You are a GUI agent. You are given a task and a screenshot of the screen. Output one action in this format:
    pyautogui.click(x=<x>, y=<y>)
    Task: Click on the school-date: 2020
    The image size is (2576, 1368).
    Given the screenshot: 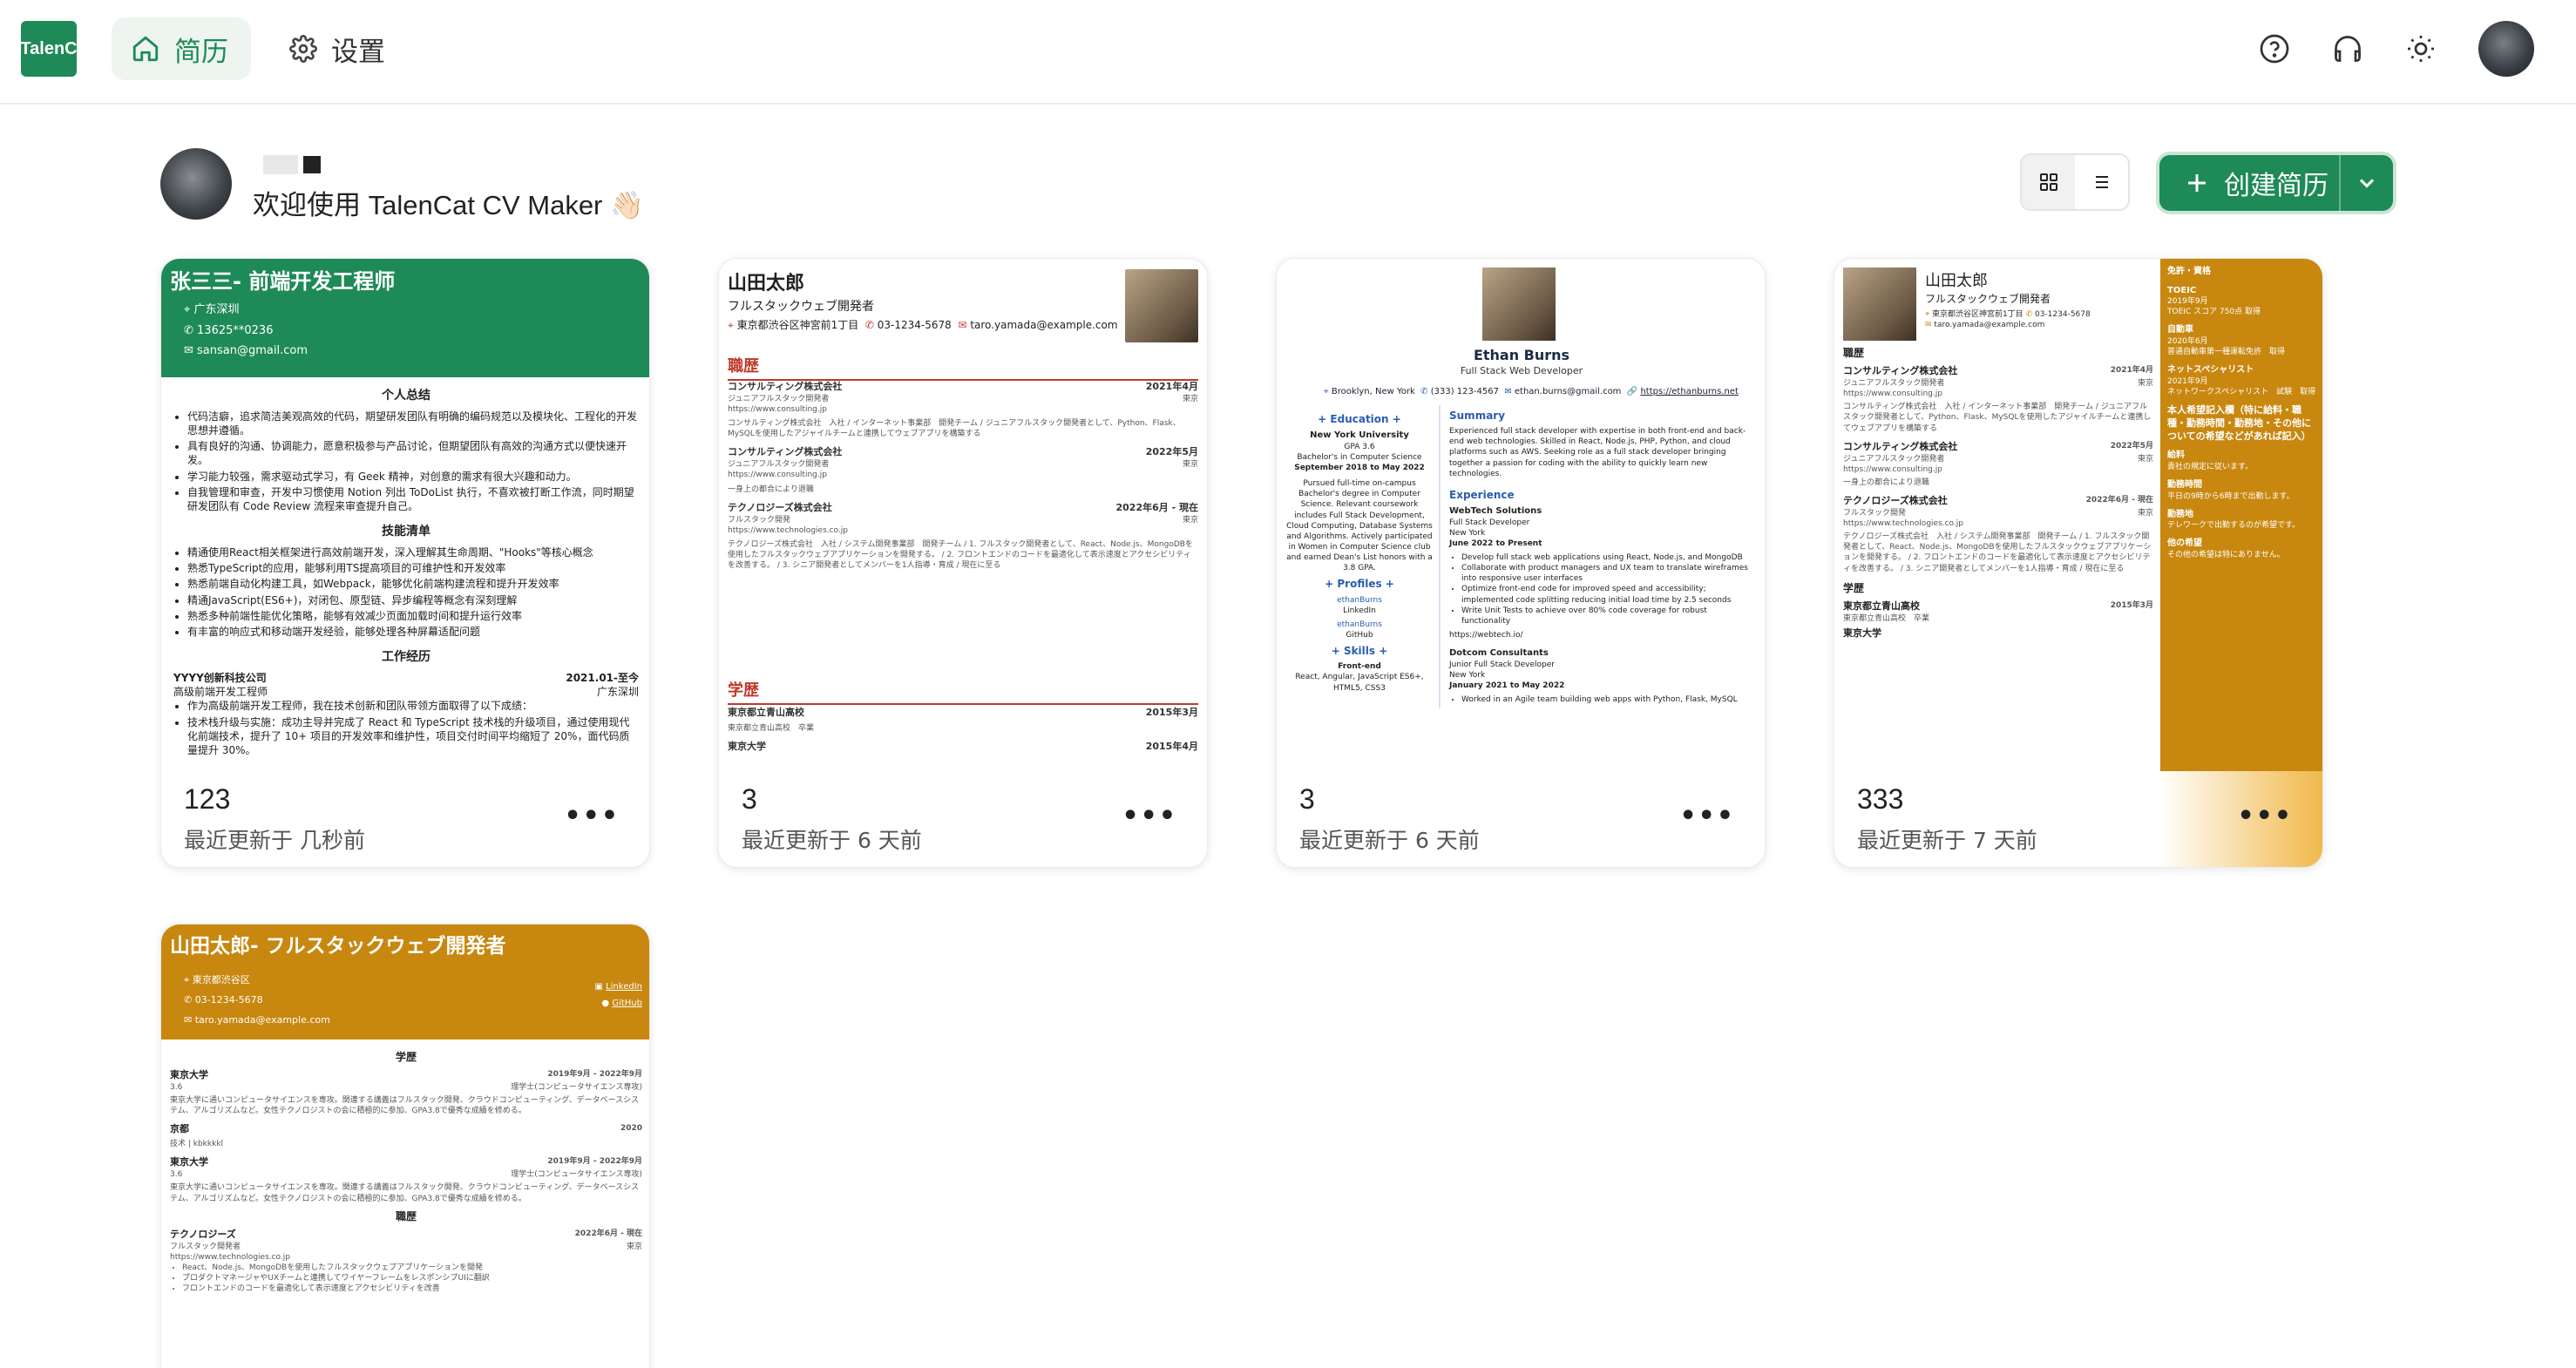 What is the action you would take?
    pyautogui.click(x=631, y=1129)
    